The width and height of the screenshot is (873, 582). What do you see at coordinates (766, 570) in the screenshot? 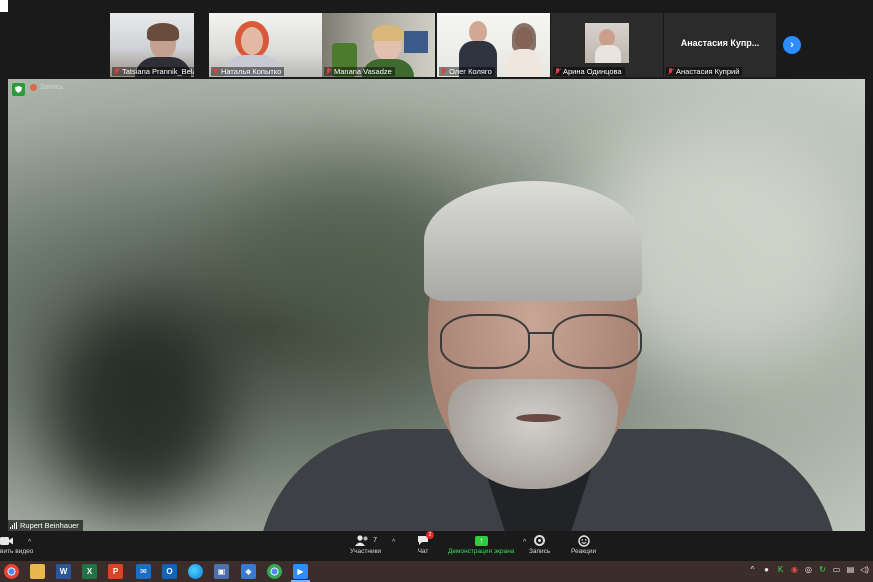
I see `microphone-icon: ●` at bounding box center [766, 570].